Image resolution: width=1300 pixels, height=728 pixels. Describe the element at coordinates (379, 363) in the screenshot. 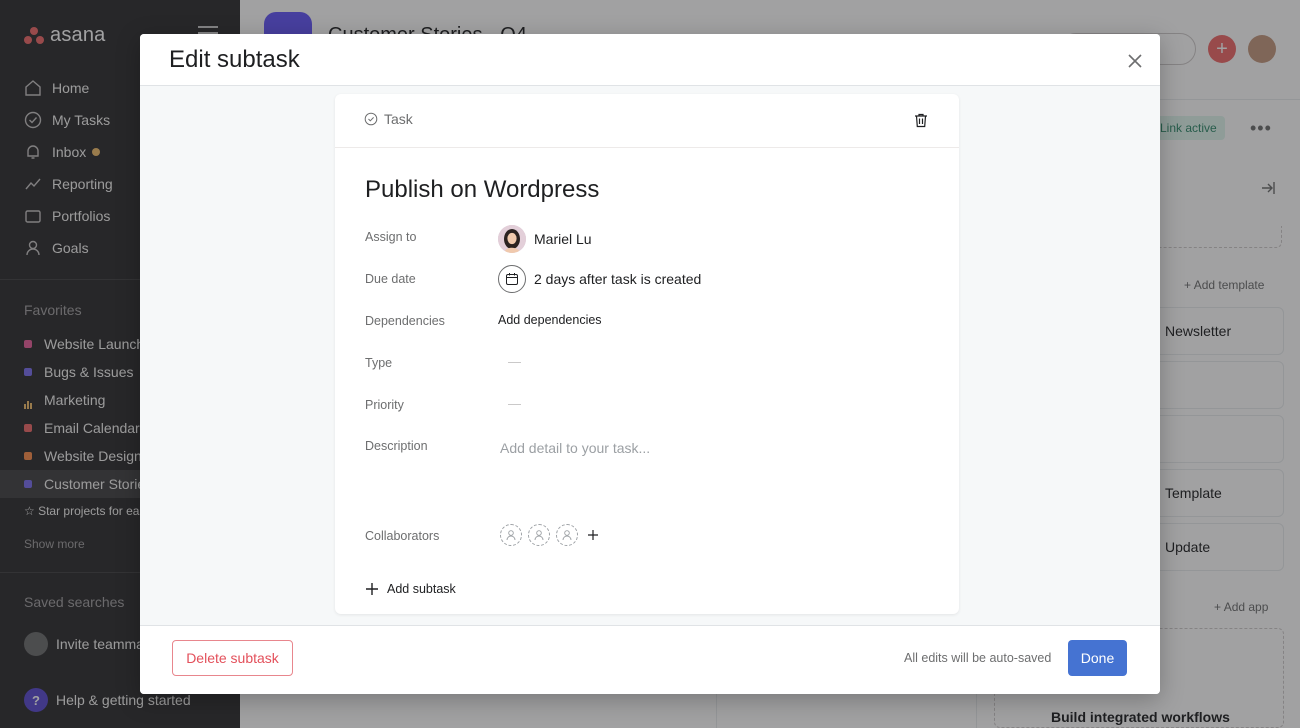

I see `type-label: Type` at that location.